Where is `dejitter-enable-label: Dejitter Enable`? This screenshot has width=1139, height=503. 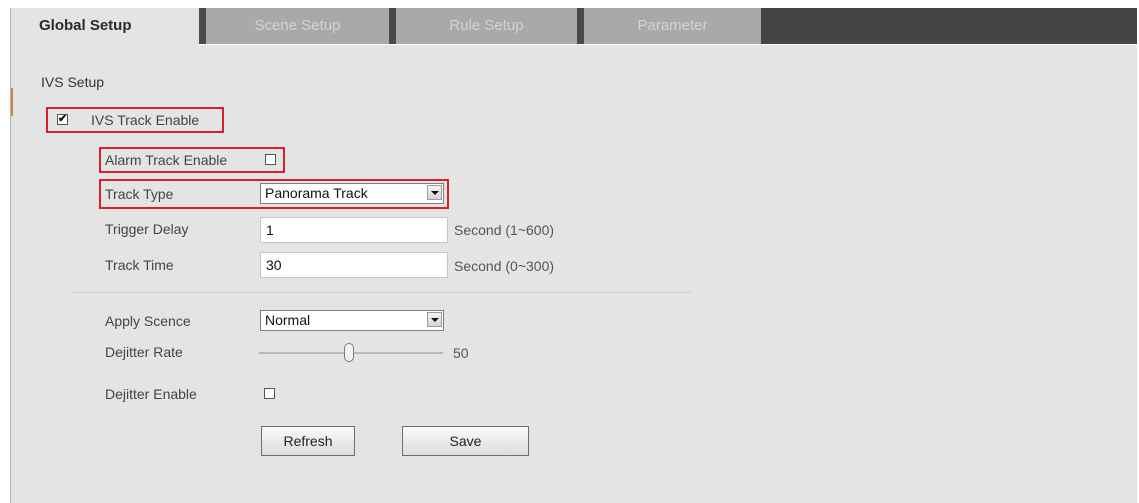 dejitter-enable-label: Dejitter Enable is located at coordinates (151, 394).